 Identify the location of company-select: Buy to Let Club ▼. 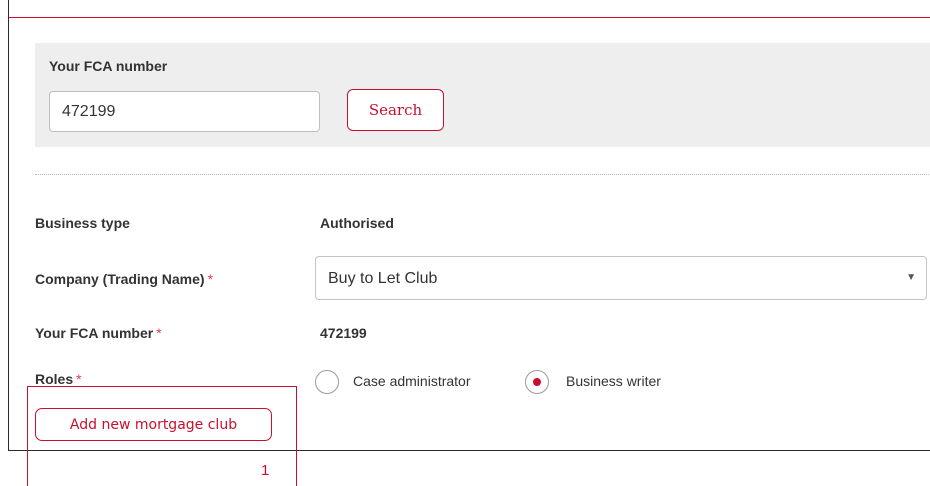
(621, 278).